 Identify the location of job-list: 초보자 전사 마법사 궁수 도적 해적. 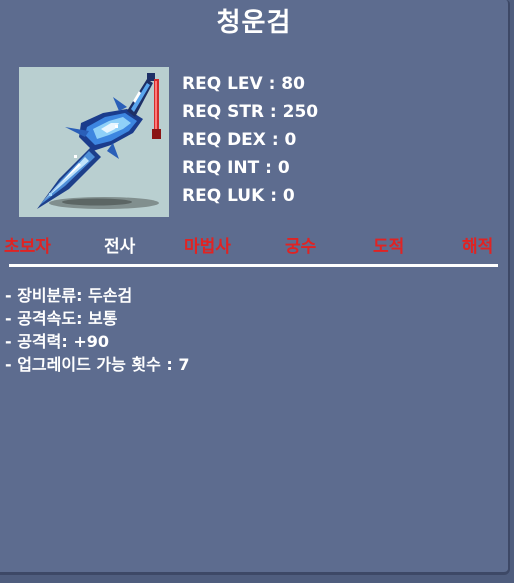
(255, 245).